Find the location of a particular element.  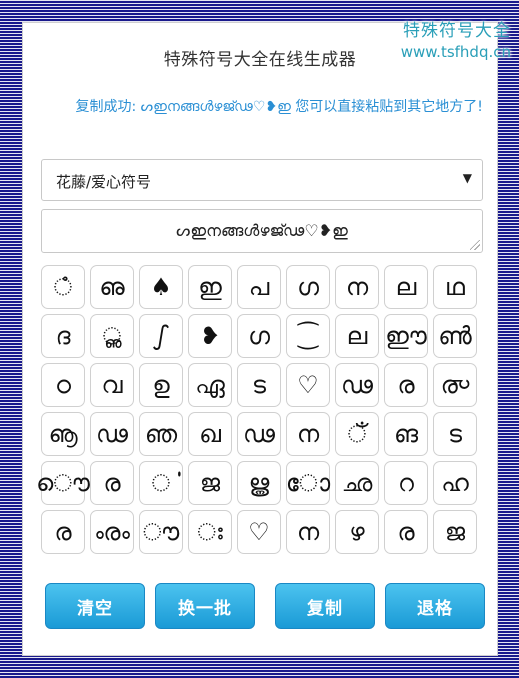

change-batch-button: 换一批 is located at coordinates (205, 606).